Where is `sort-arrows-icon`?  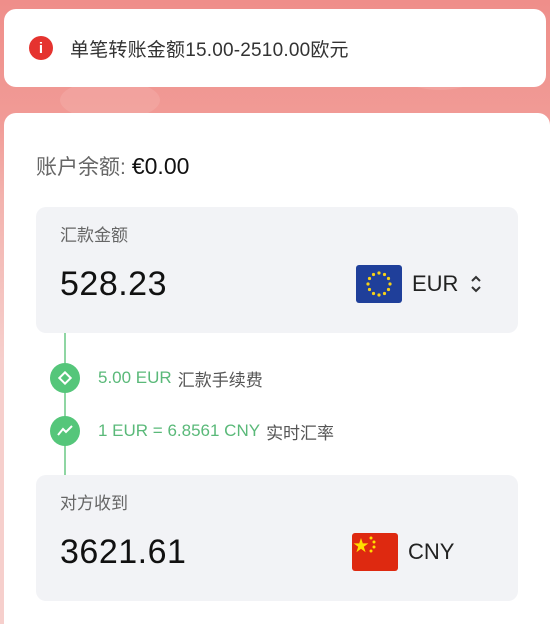 sort-arrows-icon is located at coordinates (476, 284).